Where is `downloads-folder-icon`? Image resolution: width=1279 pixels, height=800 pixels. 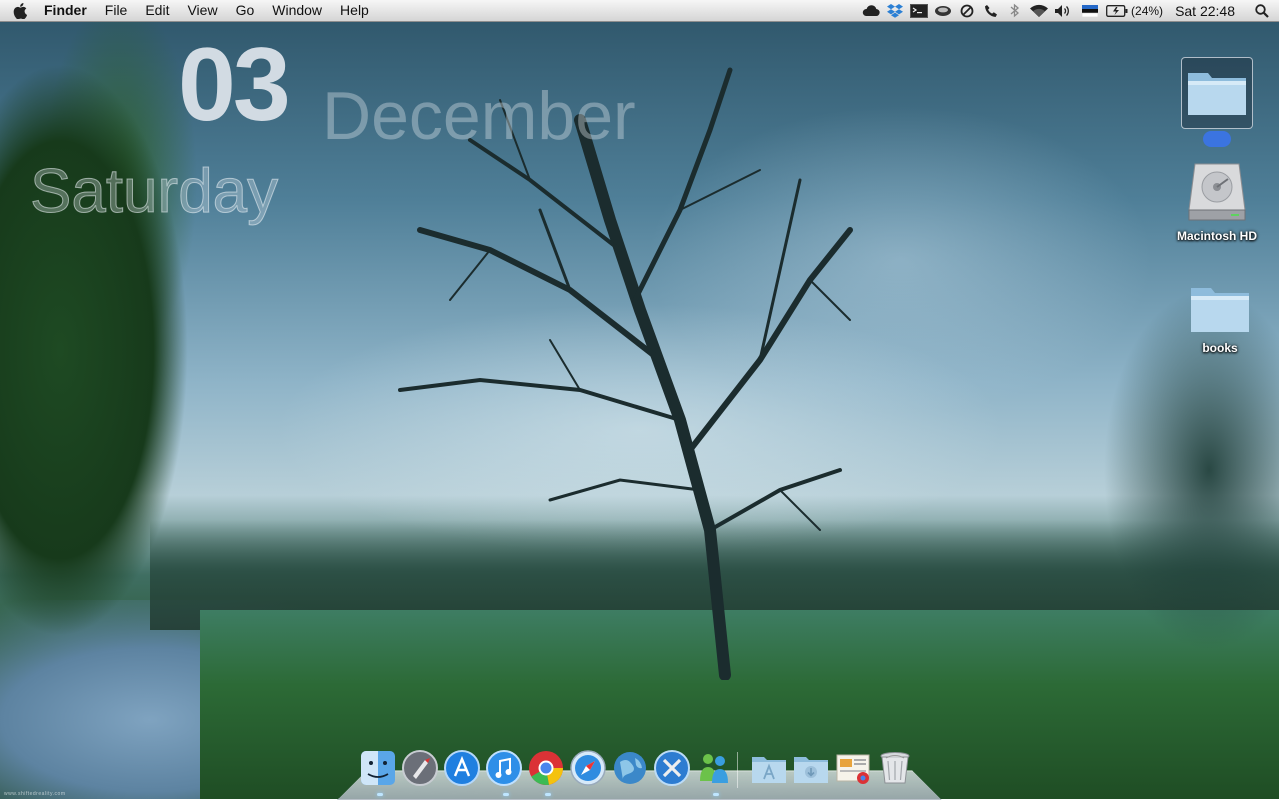
downloads-folder-icon is located at coordinates (811, 770).